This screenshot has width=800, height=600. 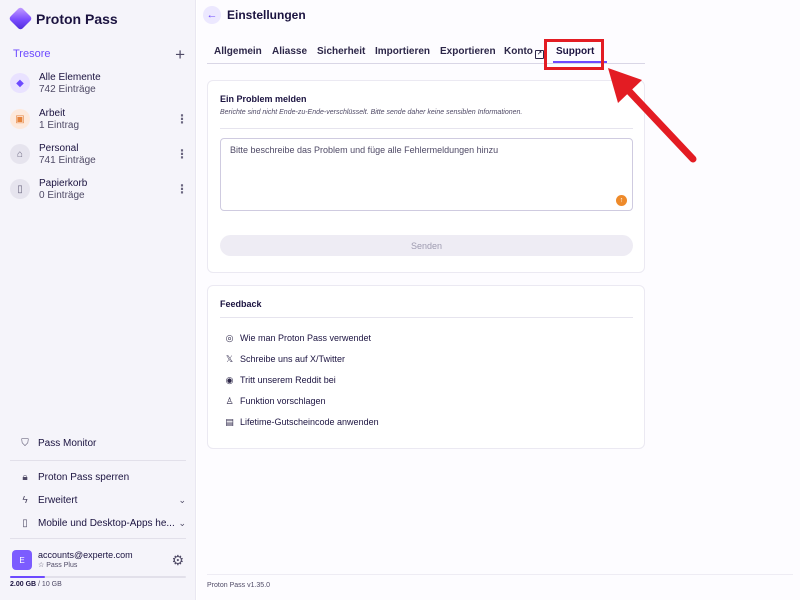 I want to click on pass-monitor-label: Pass Monitor, so click(x=67, y=443).